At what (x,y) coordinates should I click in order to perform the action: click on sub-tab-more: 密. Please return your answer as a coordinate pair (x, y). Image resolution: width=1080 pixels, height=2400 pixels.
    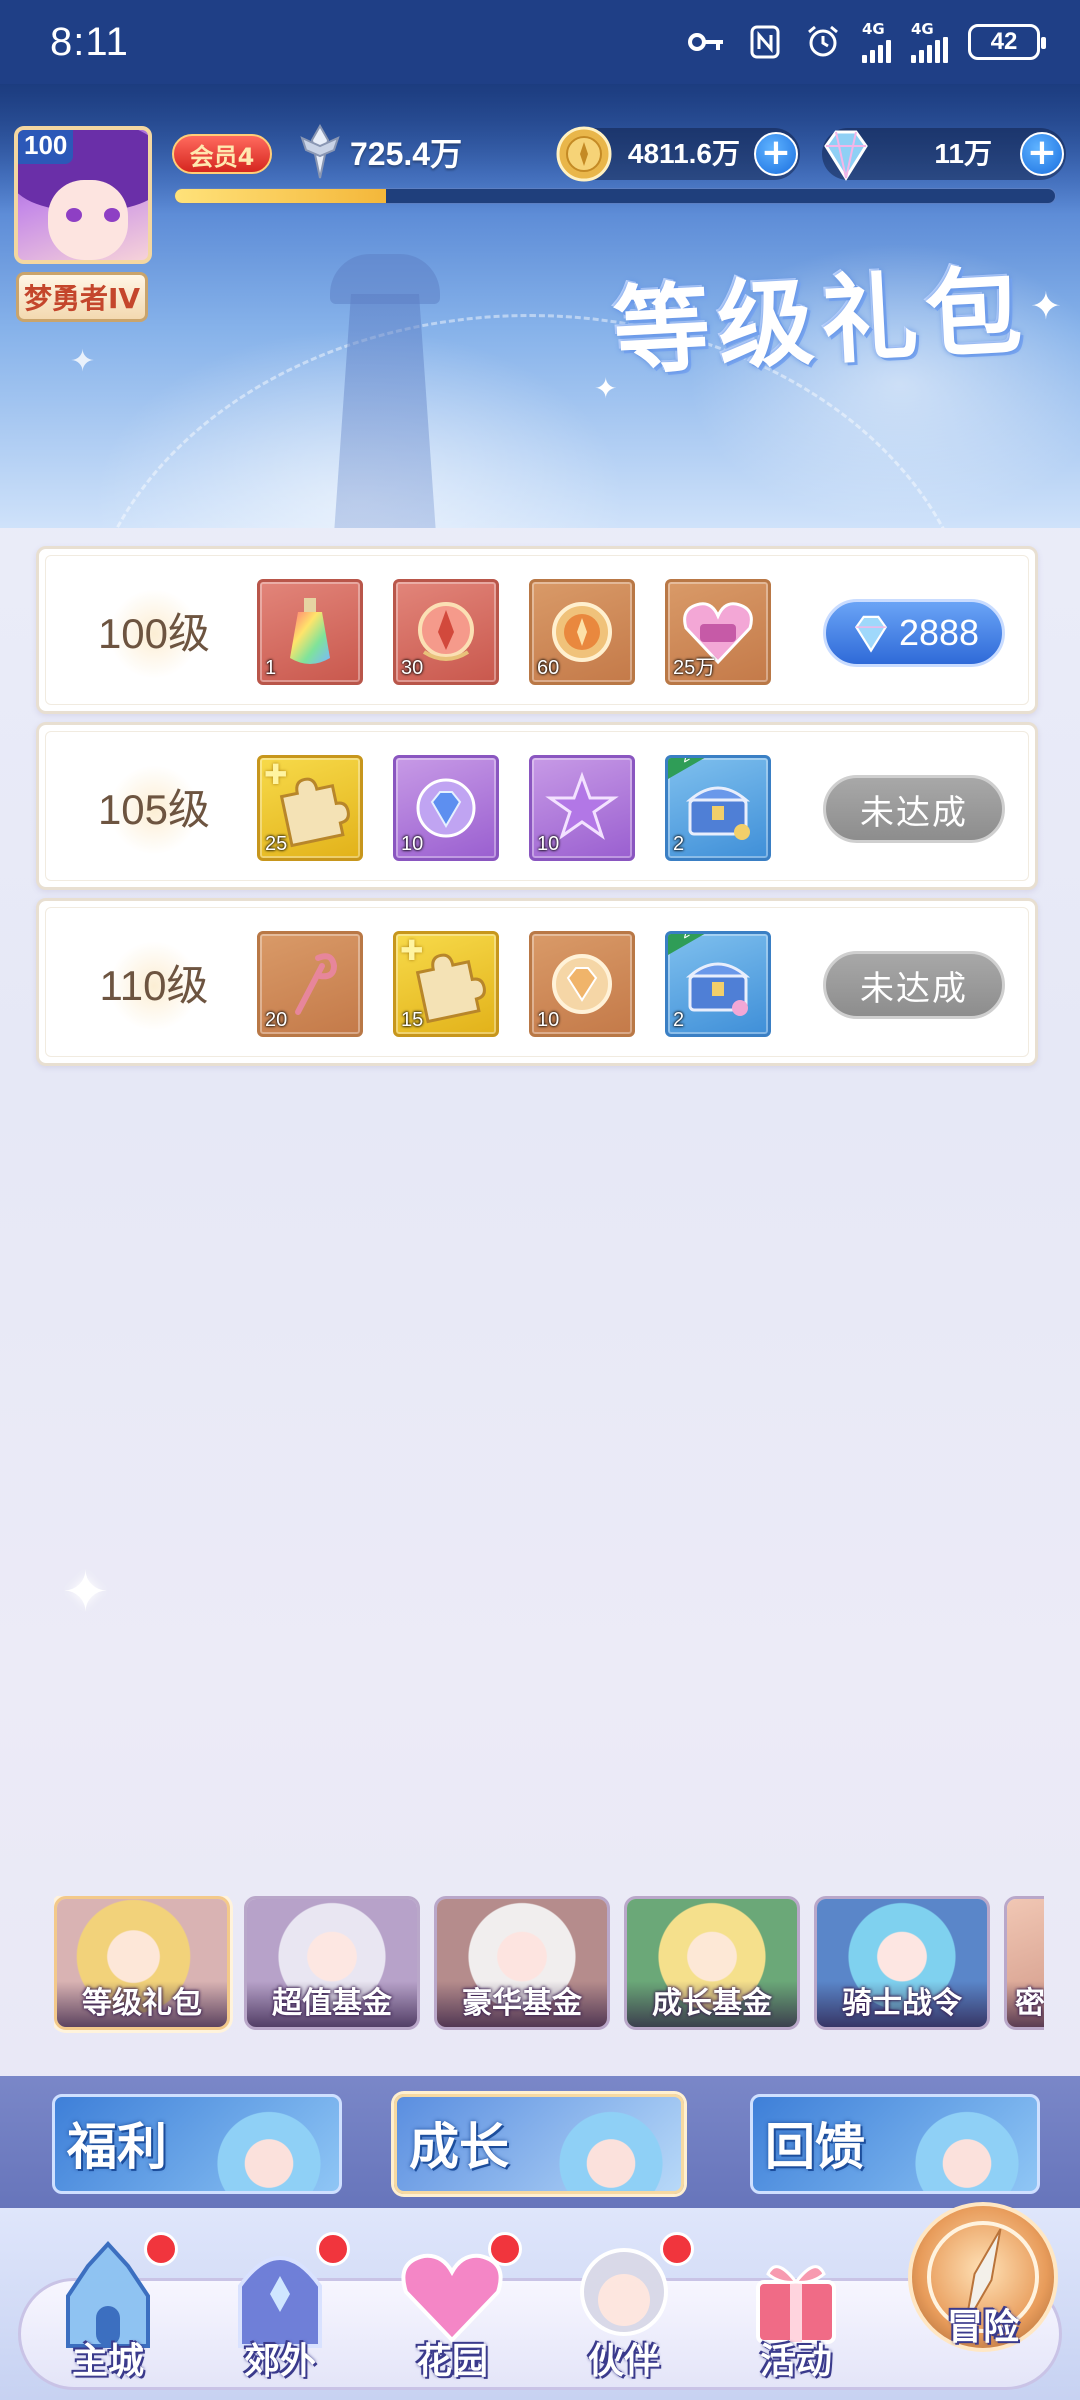
    Looking at the image, I should click on (1024, 1963).